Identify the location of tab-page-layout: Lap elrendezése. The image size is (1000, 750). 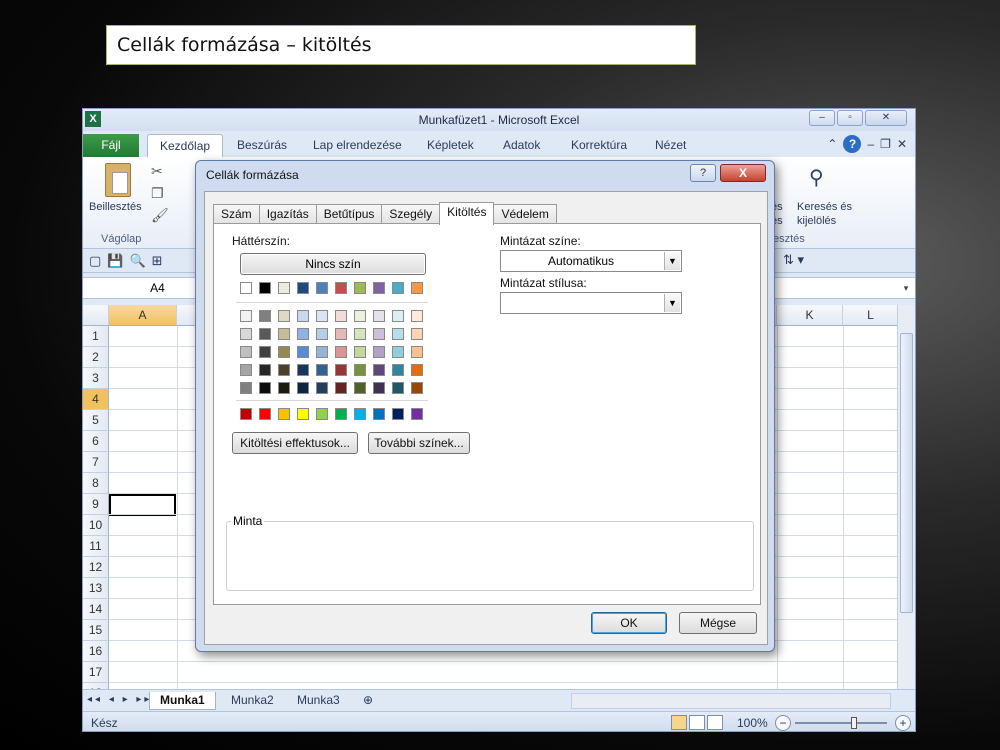
(357, 145).